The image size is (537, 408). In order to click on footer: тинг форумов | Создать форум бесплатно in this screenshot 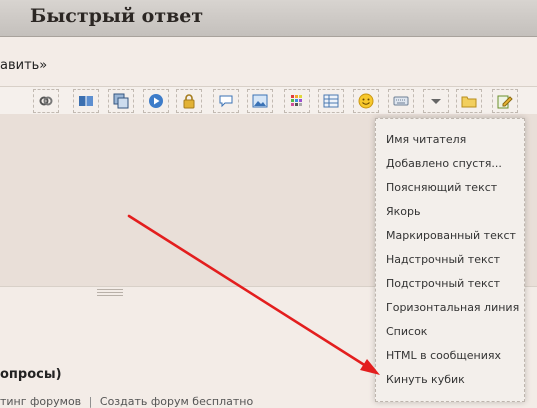, I will do `click(126, 401)`.